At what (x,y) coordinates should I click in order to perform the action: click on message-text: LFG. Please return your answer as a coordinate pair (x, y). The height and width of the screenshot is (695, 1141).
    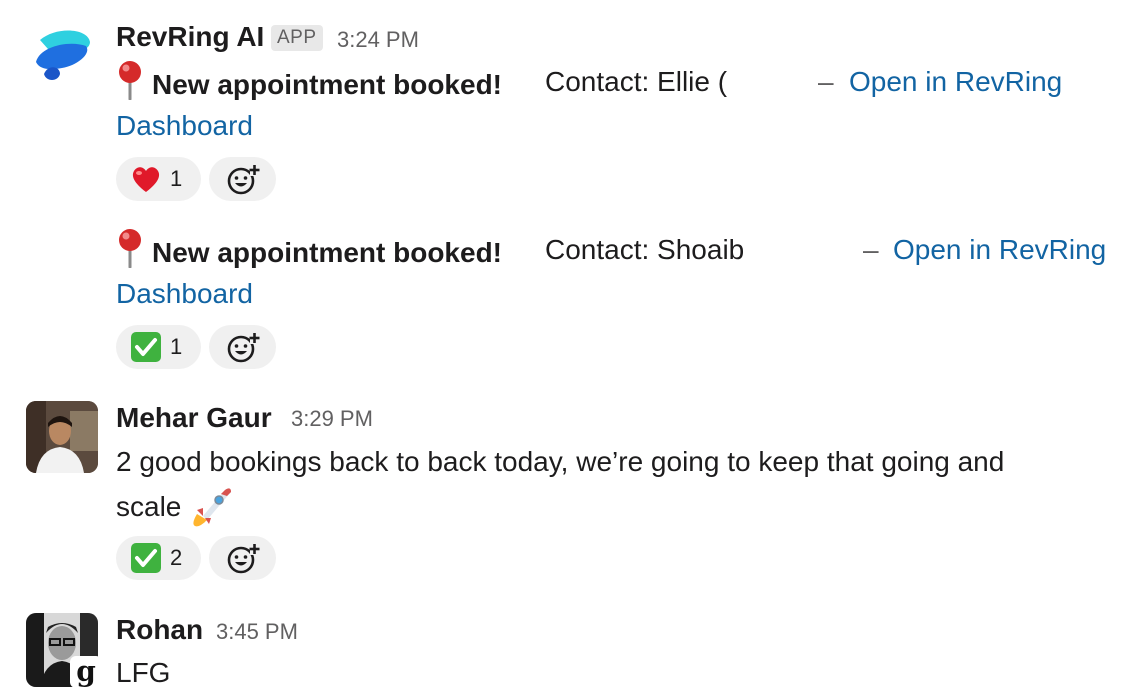
    Looking at the image, I should click on (143, 672).